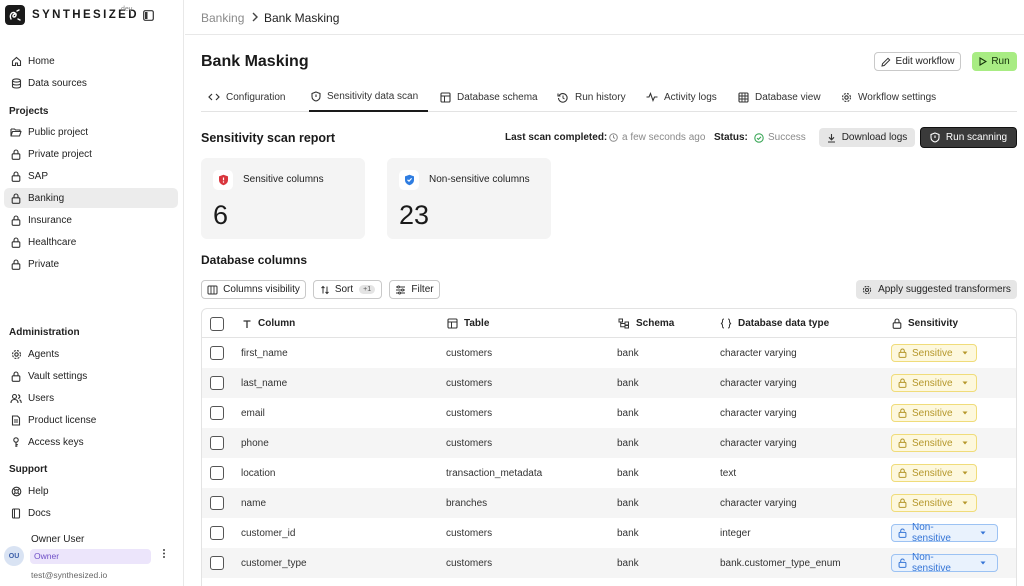 The image size is (1024, 586). What do you see at coordinates (268, 323) in the screenshot?
I see `column-header-column: Column` at bounding box center [268, 323].